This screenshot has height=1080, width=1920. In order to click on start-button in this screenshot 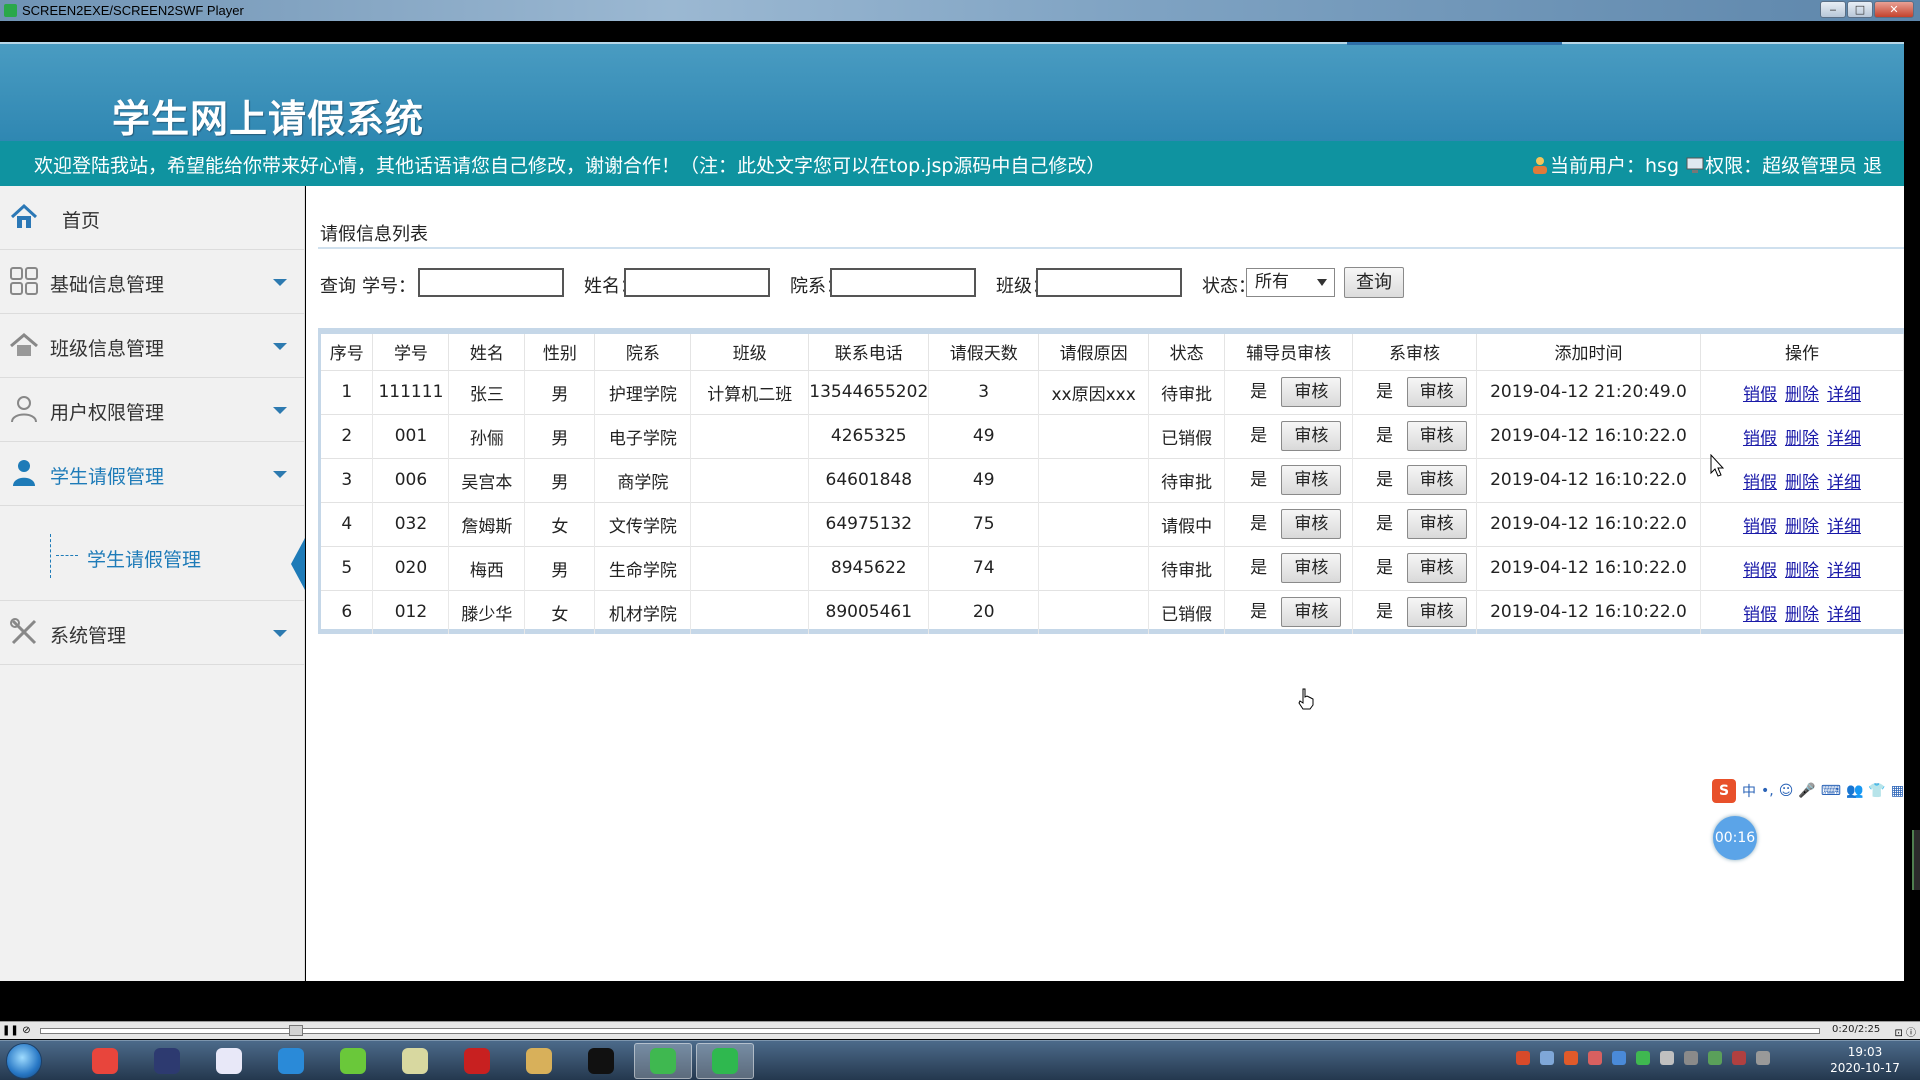, I will do `click(24, 1061)`.